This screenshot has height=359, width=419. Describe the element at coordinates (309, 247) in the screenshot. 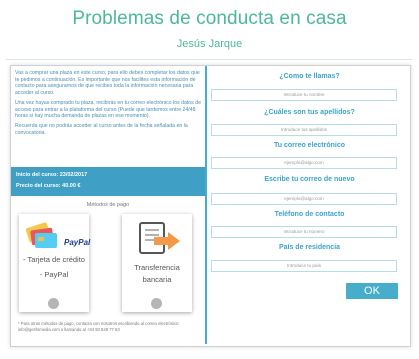

I see `country-label: País de residencia` at that location.